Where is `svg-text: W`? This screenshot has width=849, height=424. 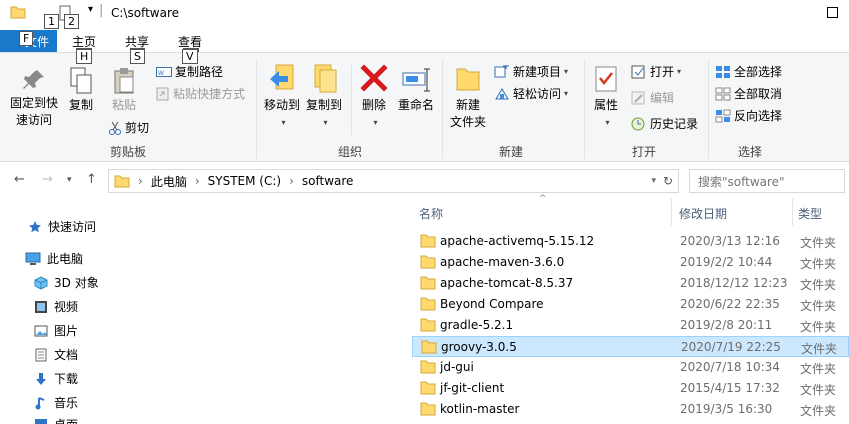
svg-text: W is located at coordinates (161, 73).